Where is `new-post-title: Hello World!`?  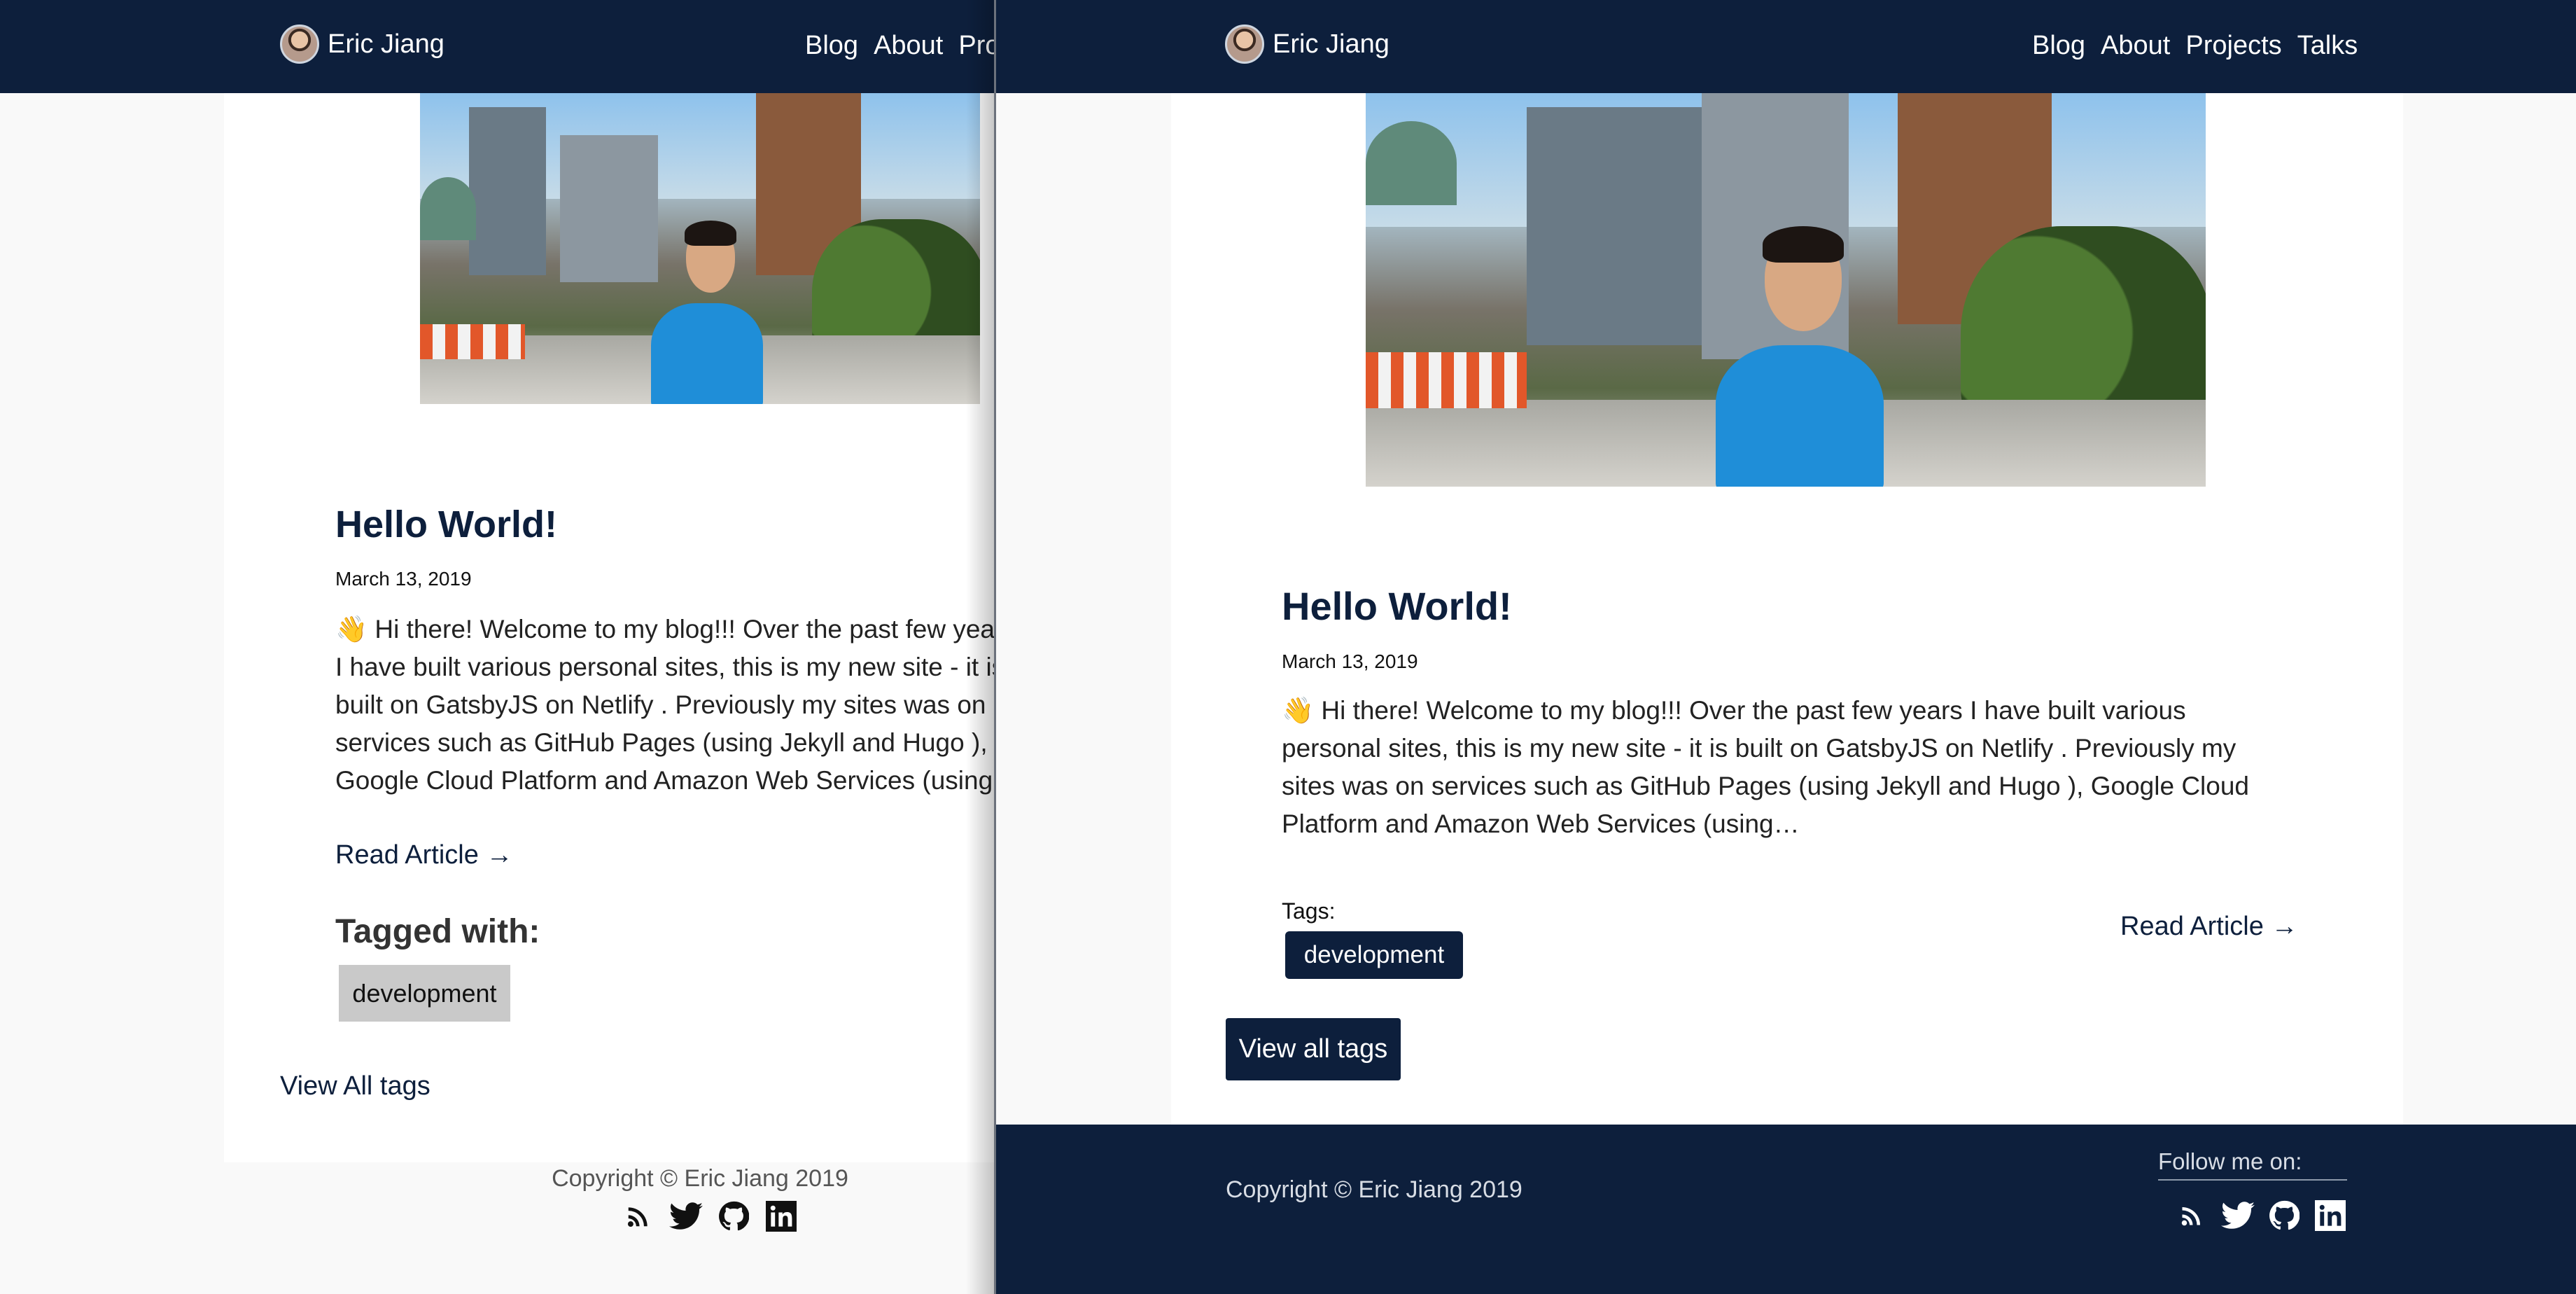 new-post-title: Hello World! is located at coordinates (1397, 606).